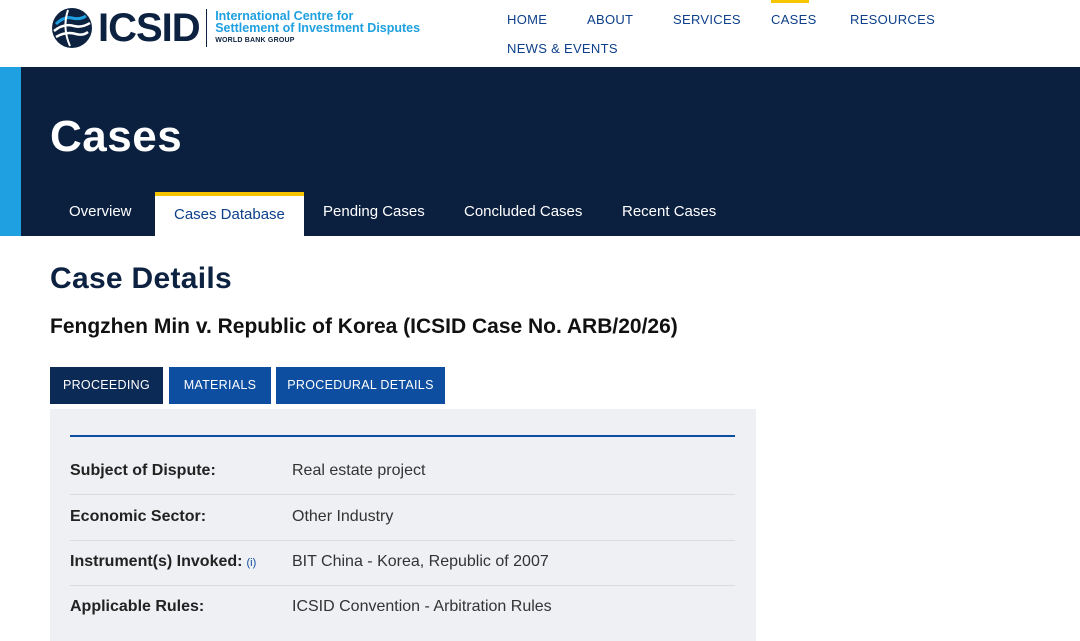 This screenshot has width=1080, height=641. I want to click on nav-home: HOME, so click(527, 19).